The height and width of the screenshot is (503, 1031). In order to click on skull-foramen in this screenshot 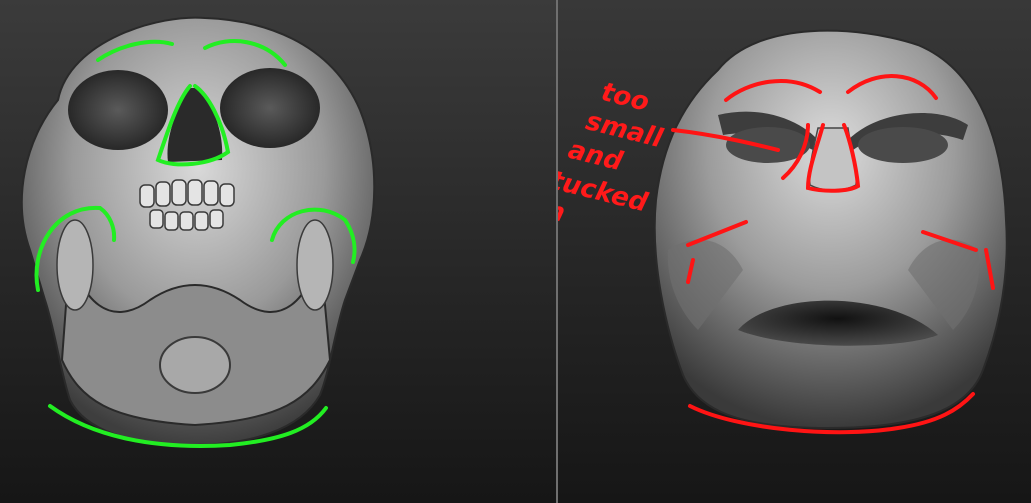, I will do `click(195, 365)`.